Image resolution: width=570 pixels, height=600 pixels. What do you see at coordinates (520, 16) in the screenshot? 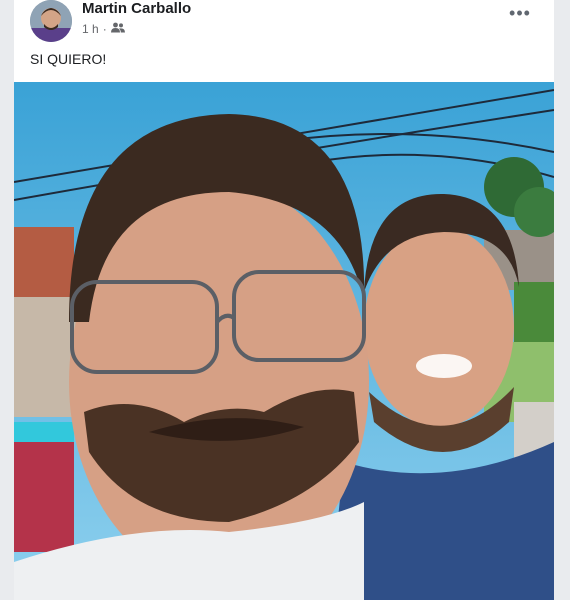
I see `more-options-icon: •••` at bounding box center [520, 16].